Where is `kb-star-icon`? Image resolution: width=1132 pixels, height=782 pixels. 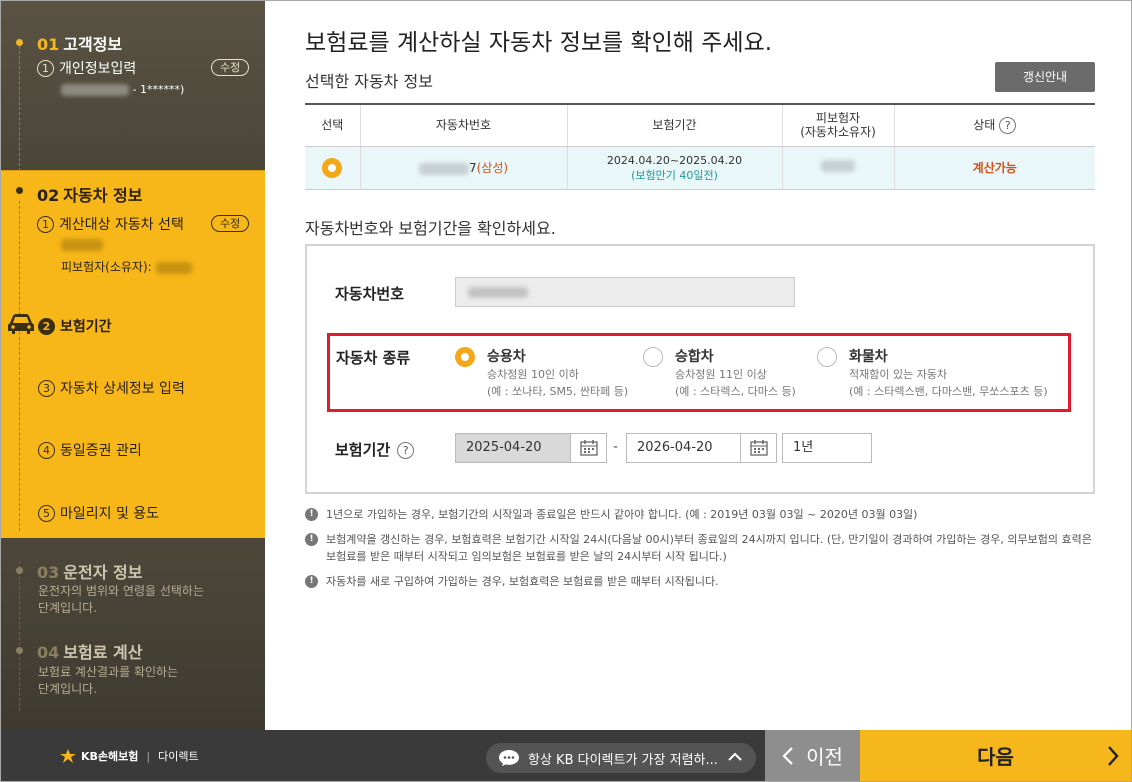 kb-star-icon is located at coordinates (68, 756).